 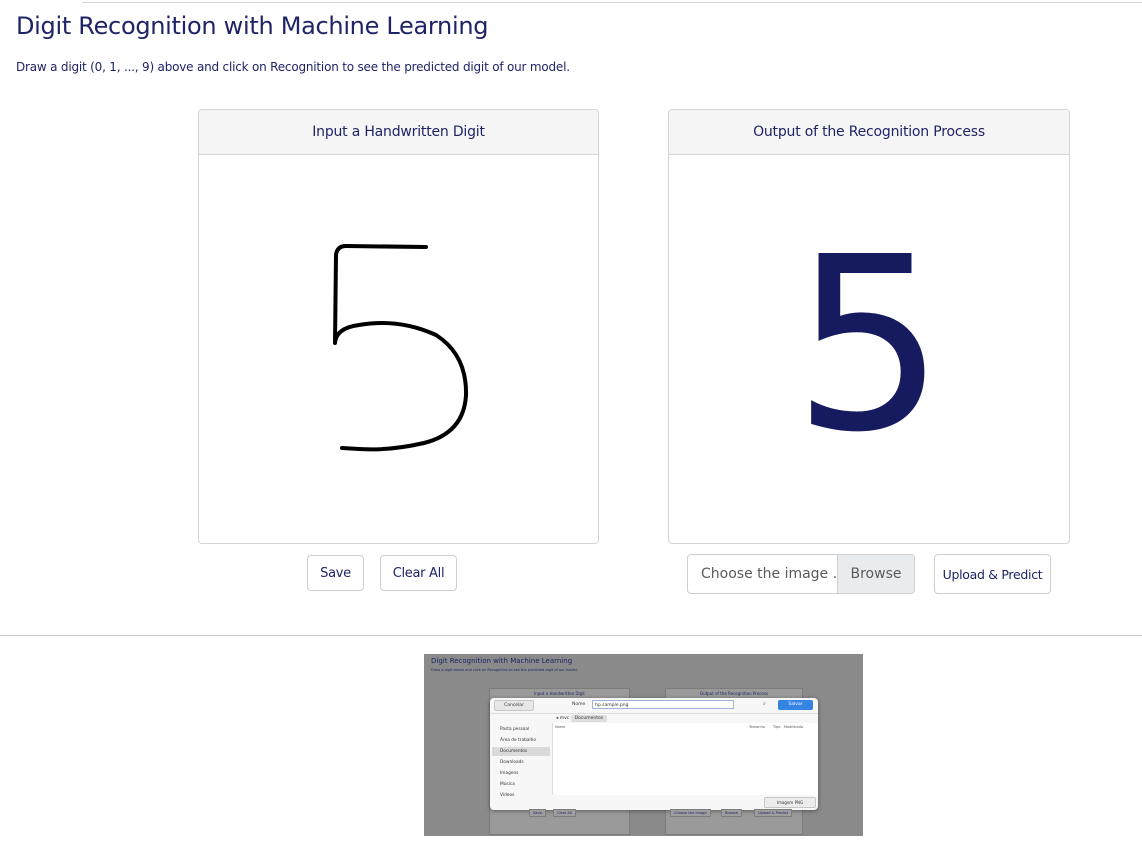 I want to click on thumb-file-list: Nome Tamanho Tipo Modificado, so click(x=685, y=759).